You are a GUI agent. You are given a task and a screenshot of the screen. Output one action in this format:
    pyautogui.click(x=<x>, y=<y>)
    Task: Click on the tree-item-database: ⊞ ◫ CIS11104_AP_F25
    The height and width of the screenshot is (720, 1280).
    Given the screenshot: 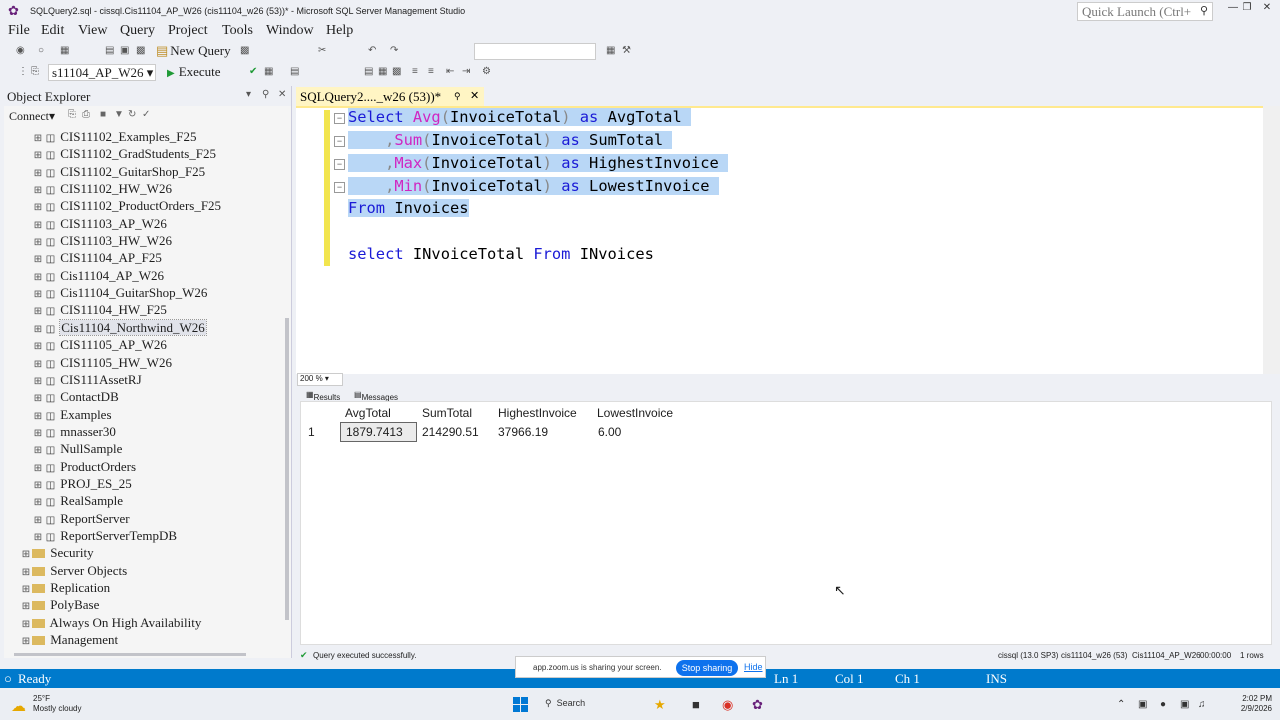 What is the action you would take?
    pyautogui.click(x=97, y=257)
    